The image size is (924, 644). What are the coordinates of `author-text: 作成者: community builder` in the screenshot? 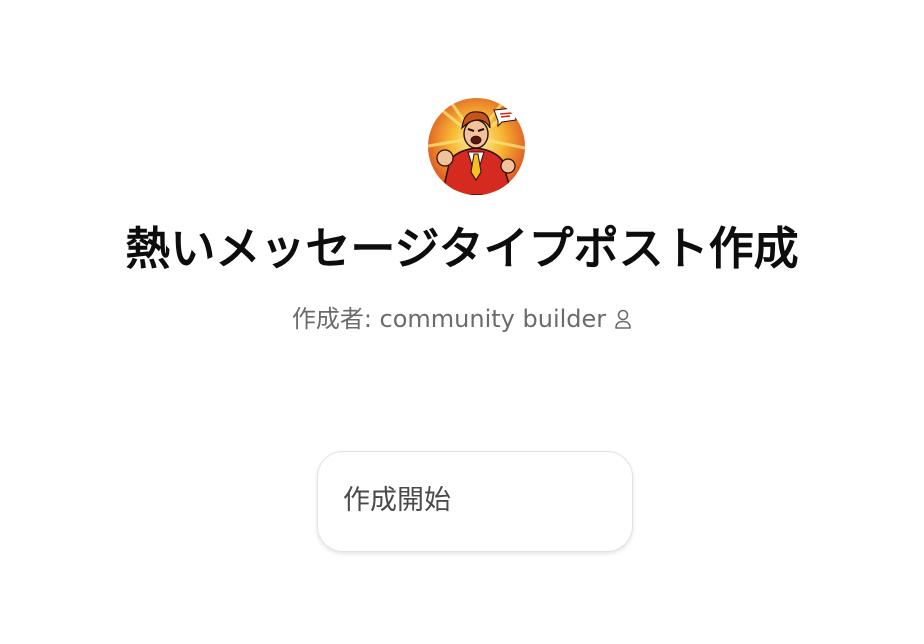 It's located at (449, 319).